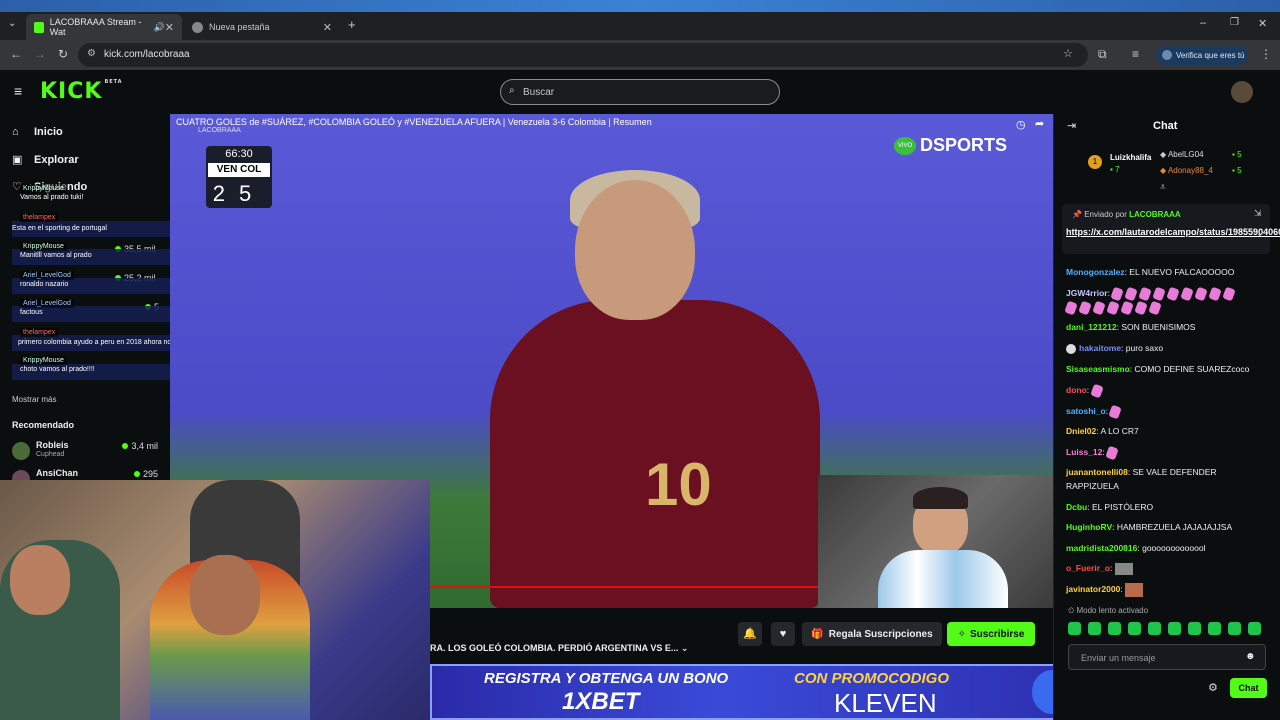 Image resolution: width=1280 pixels, height=720 pixels. I want to click on emote-quick-bar, so click(1168, 629).